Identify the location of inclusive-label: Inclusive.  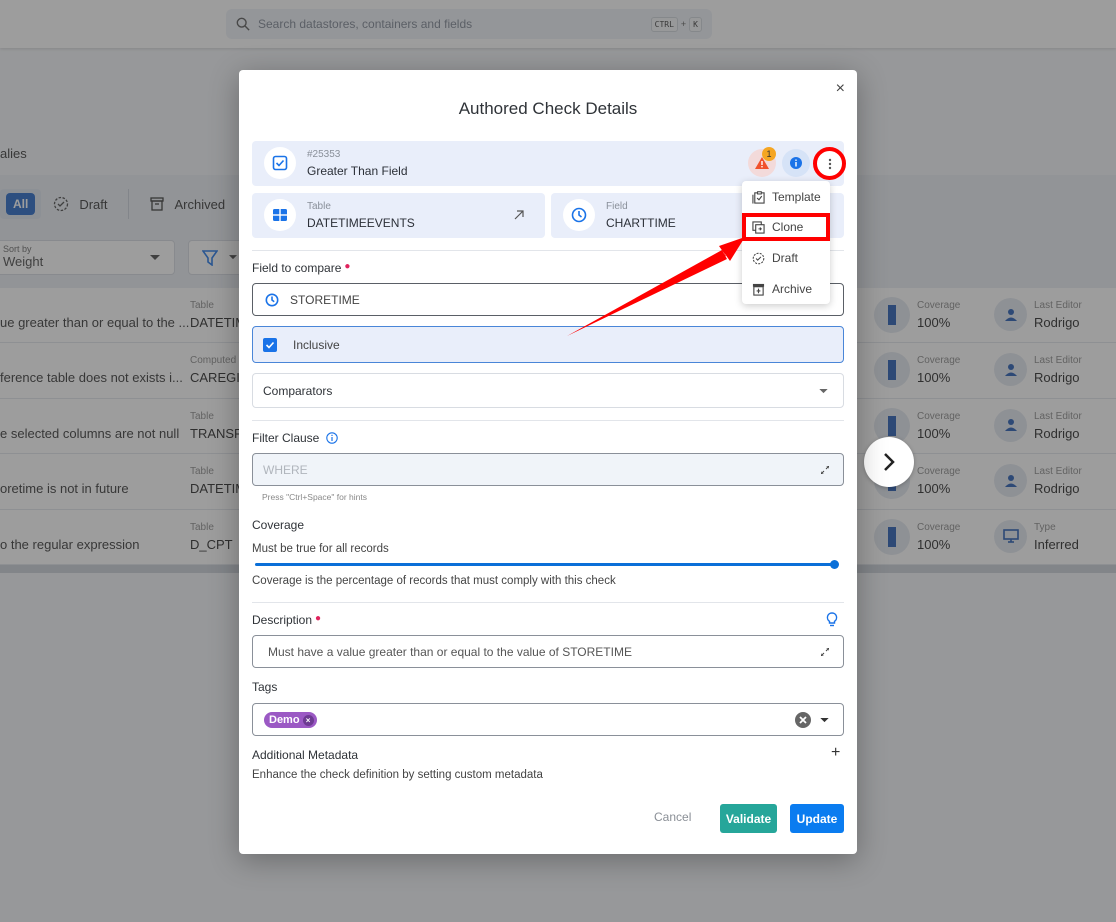
(316, 345).